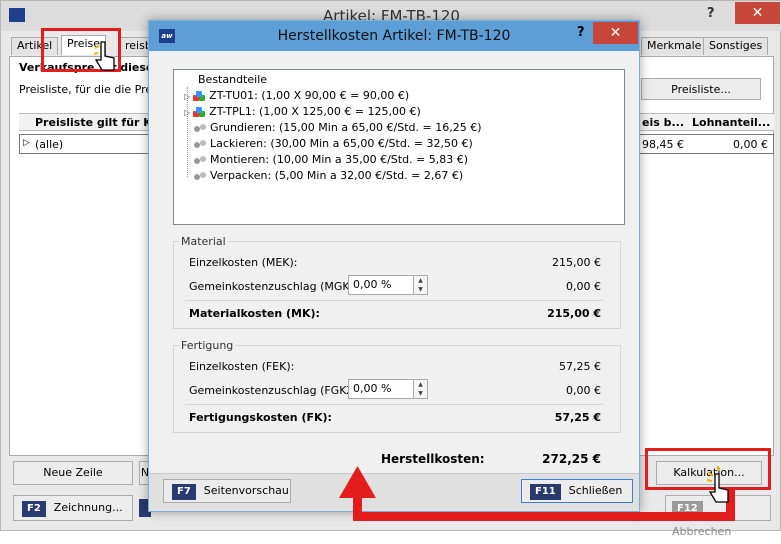  I want to click on herstellkosten-value: 272,25 €, so click(571, 459).